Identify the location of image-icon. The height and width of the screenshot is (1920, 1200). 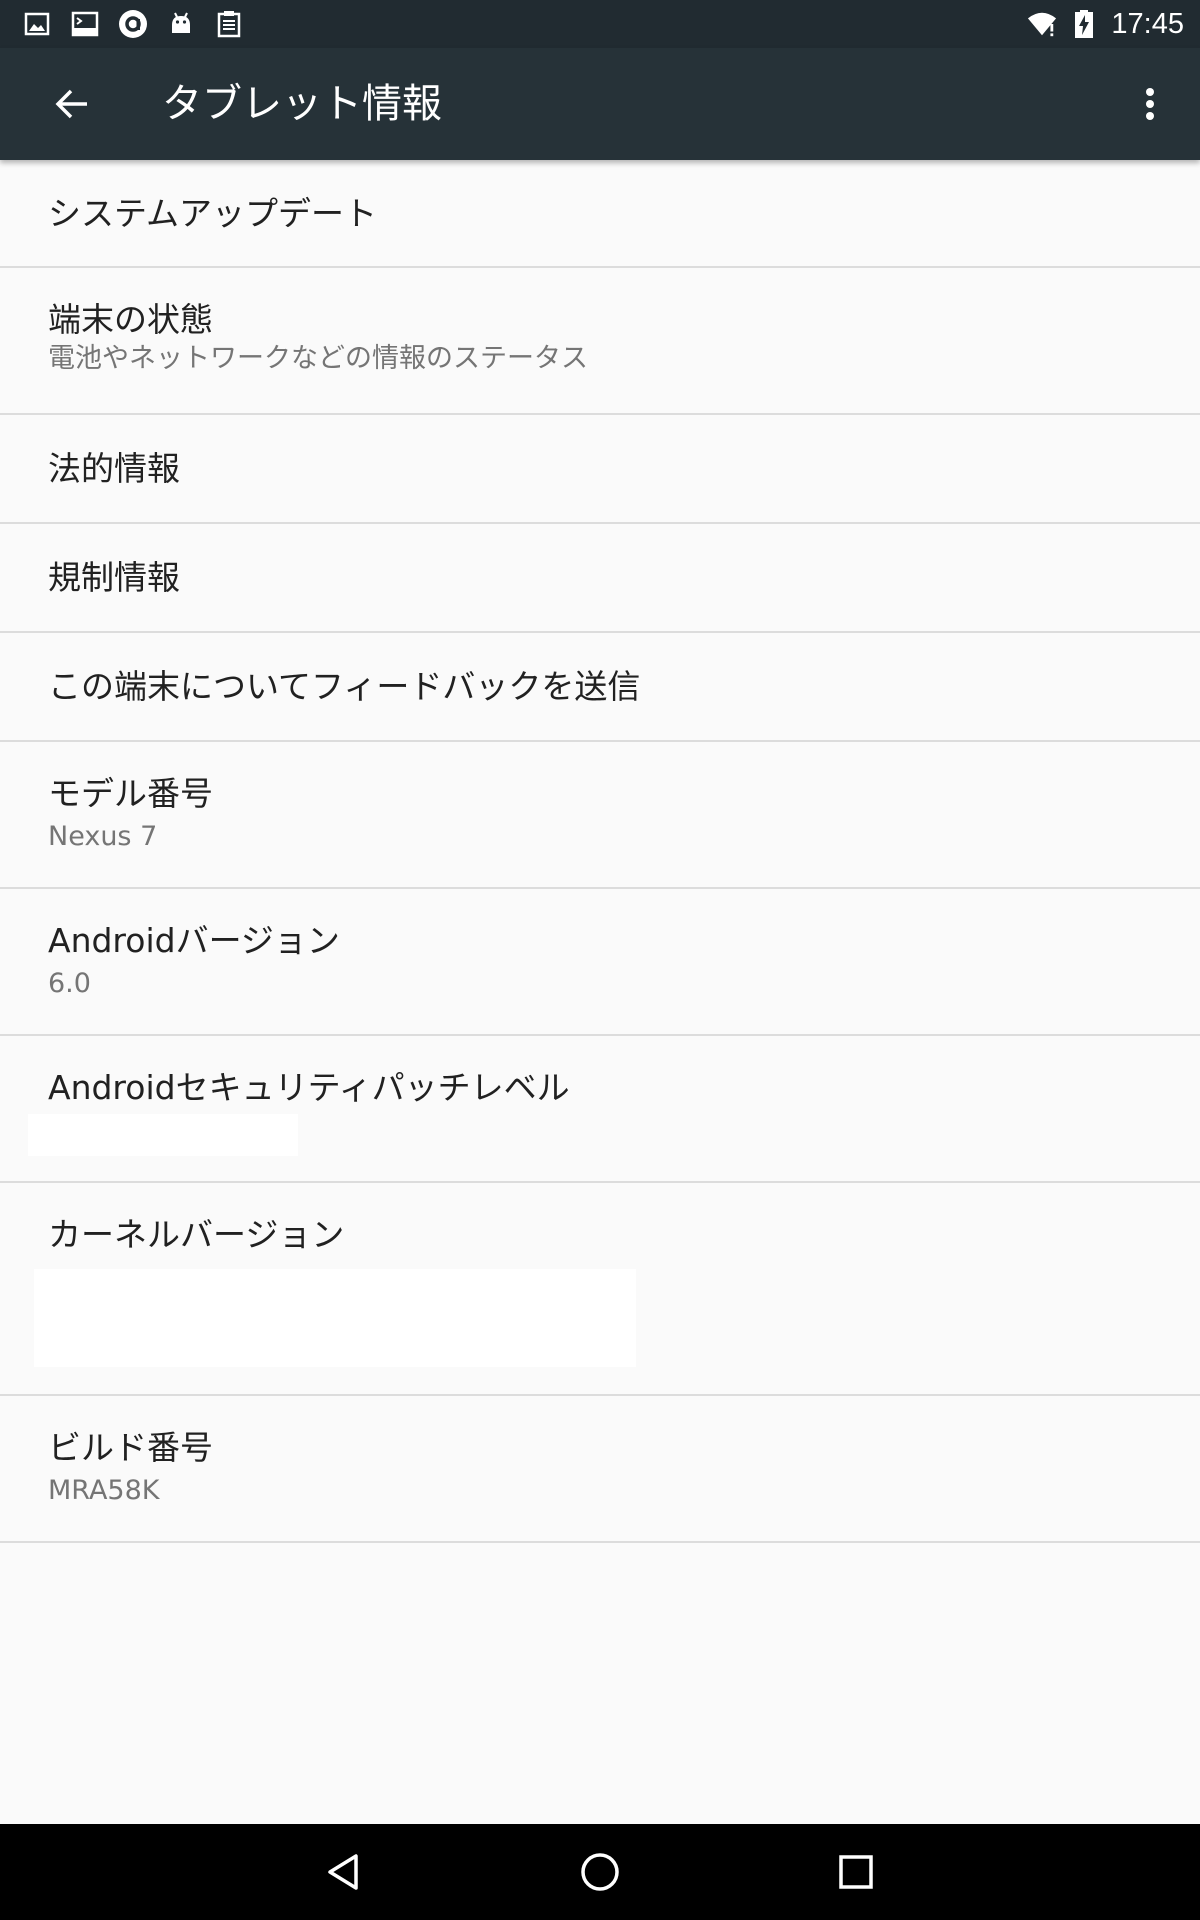
(37, 24).